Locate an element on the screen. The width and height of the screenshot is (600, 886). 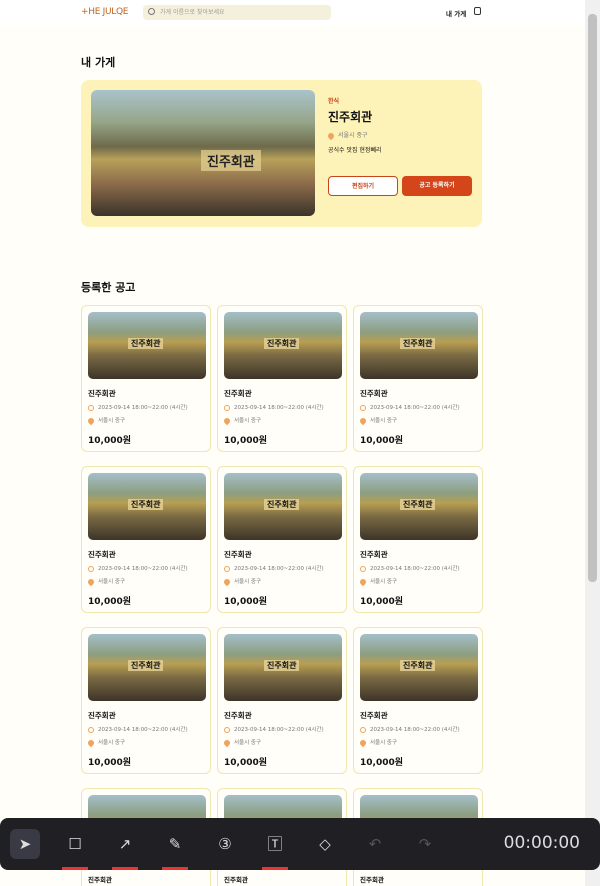
navbar: +HE JULQE 가게 이름으로 찾아보세요 내 가게 is located at coordinates (292, 13).